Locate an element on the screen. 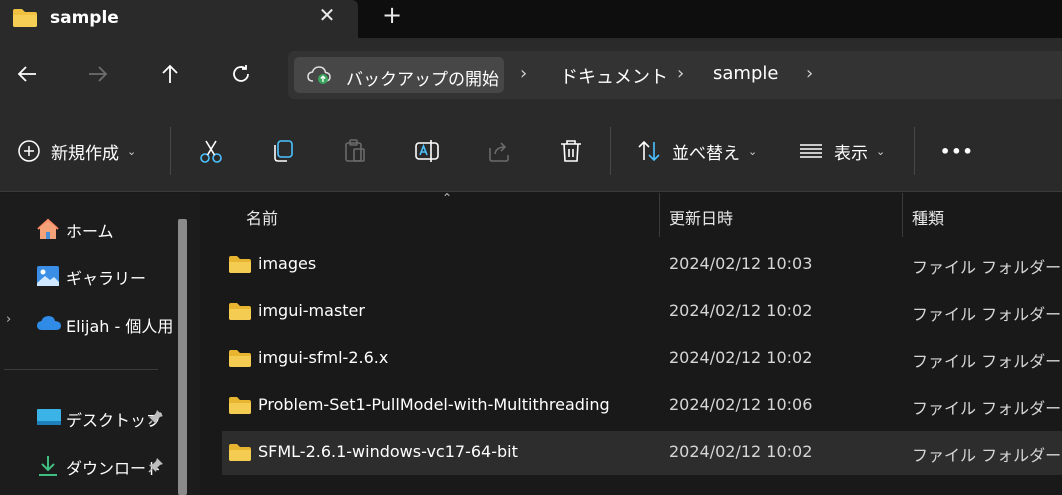  column-header-label: 種類 is located at coordinates (928, 218).